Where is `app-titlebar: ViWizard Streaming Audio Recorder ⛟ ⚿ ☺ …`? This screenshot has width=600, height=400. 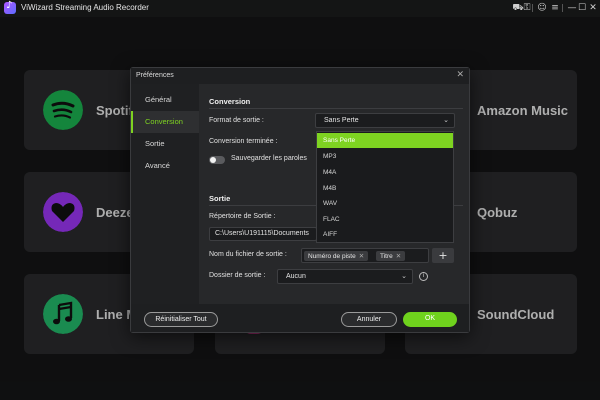 app-titlebar: ViWizard Streaming Audio Recorder ⛟ ⚿ ☺ … is located at coordinates (300, 8).